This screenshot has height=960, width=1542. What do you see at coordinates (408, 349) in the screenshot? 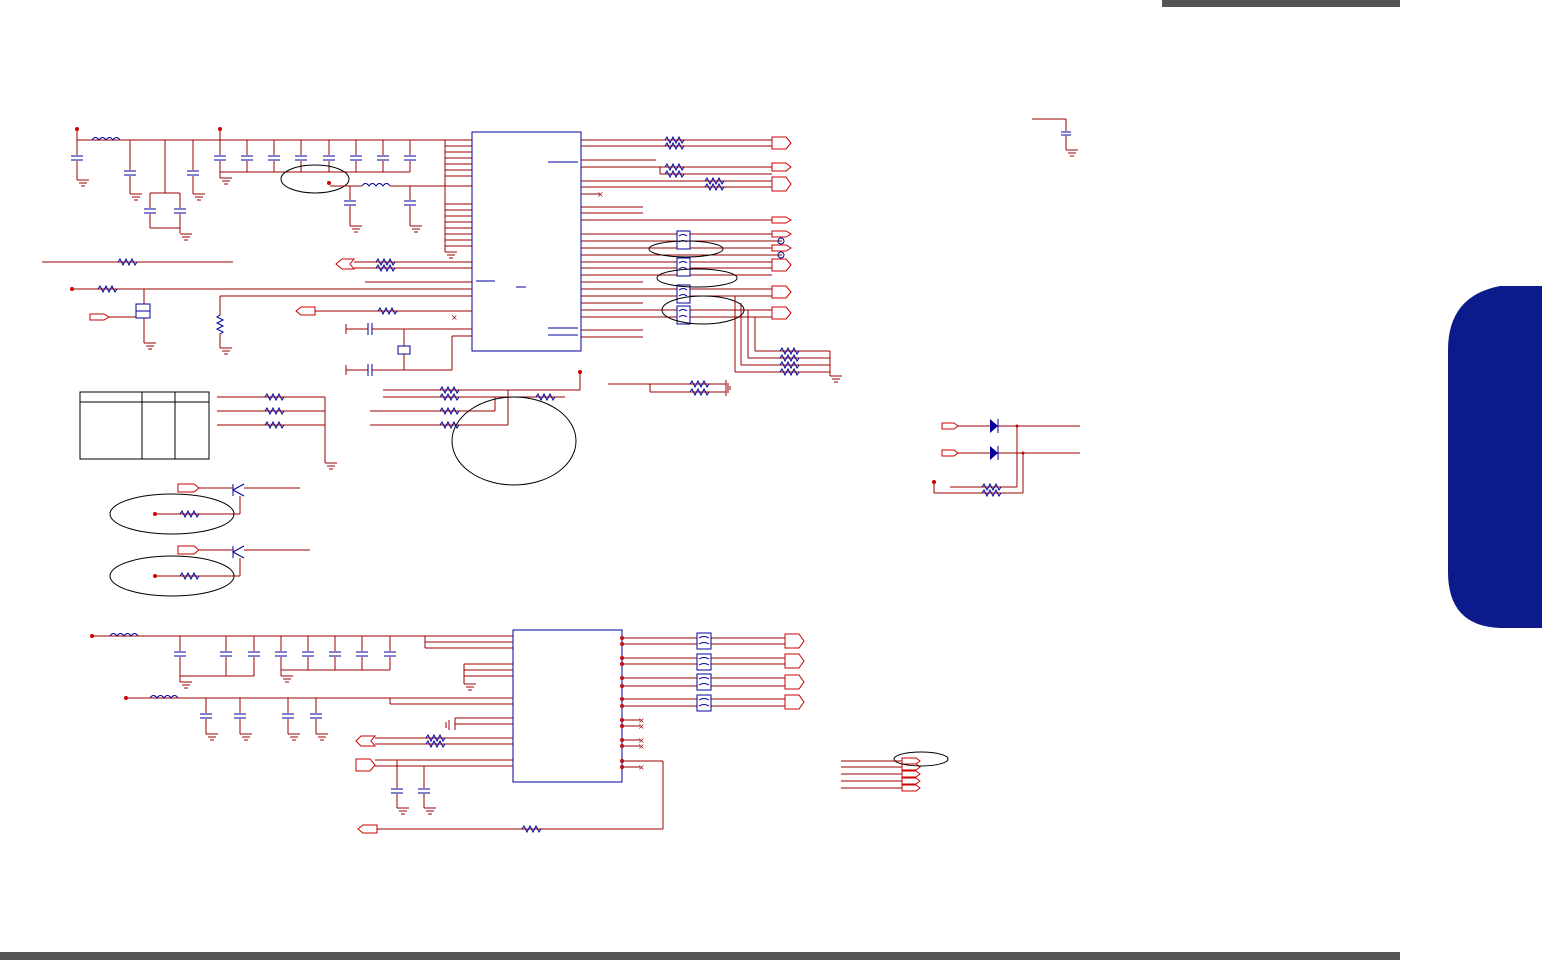
I see `crystal-icon` at bounding box center [408, 349].